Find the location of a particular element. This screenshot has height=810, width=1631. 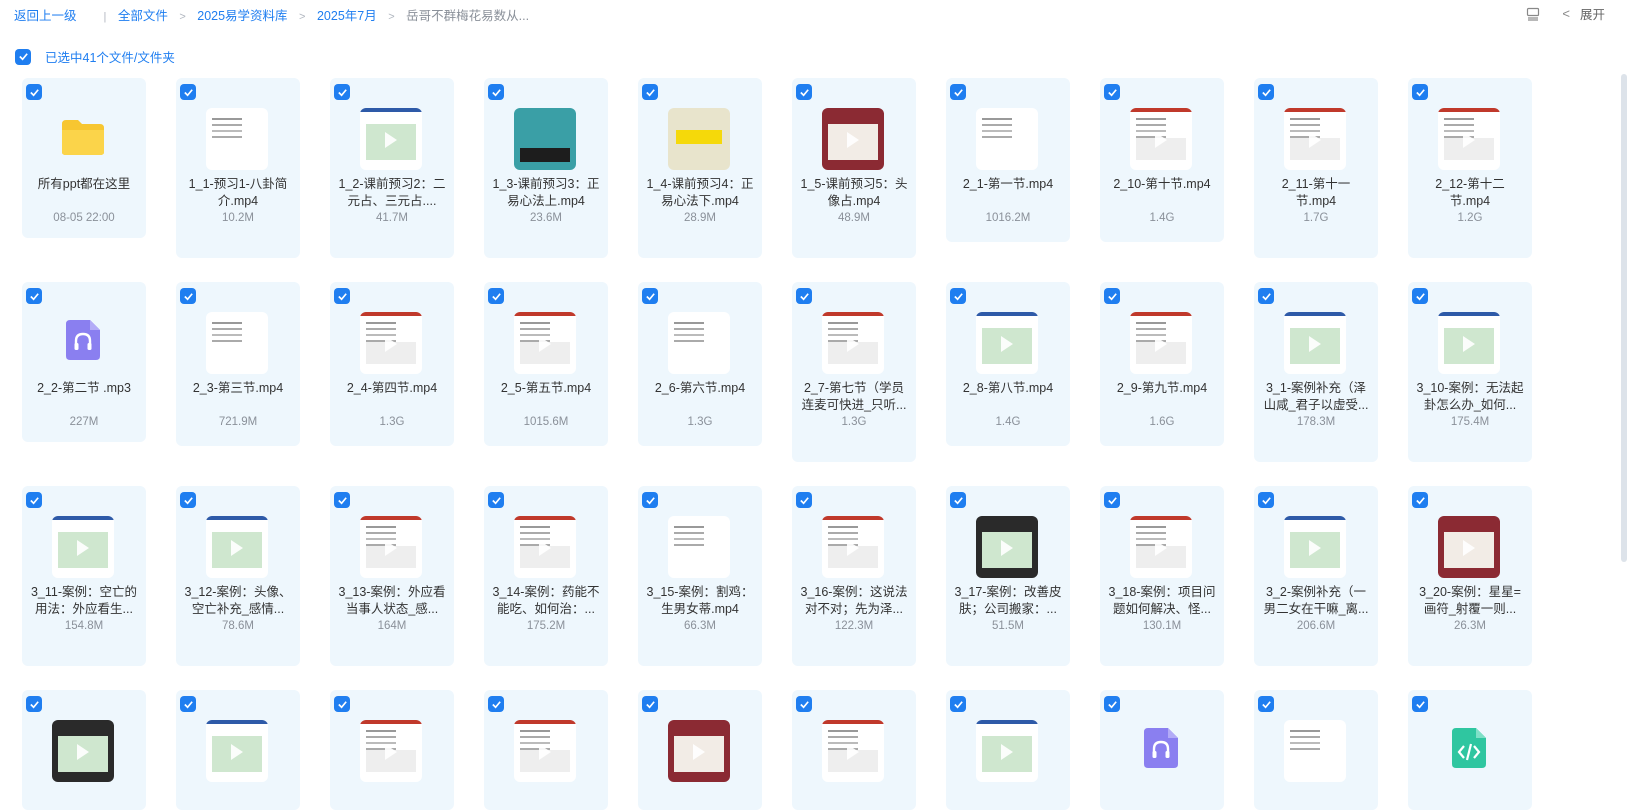

breadcrumb-month: 2025年7月 is located at coordinates (347, 16).